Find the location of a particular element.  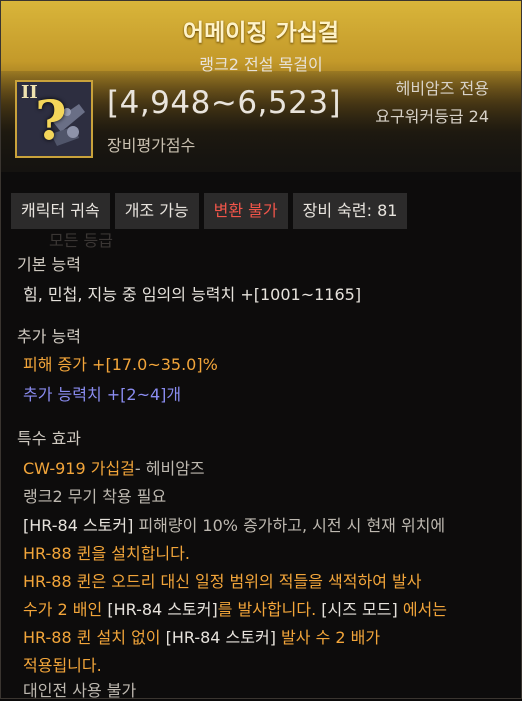

effect-desc-line-4: 수가 2 배인 [HR-84 스토커]를 발사합니다. [시즈 모드] 에서는 is located at coordinates (235, 608).